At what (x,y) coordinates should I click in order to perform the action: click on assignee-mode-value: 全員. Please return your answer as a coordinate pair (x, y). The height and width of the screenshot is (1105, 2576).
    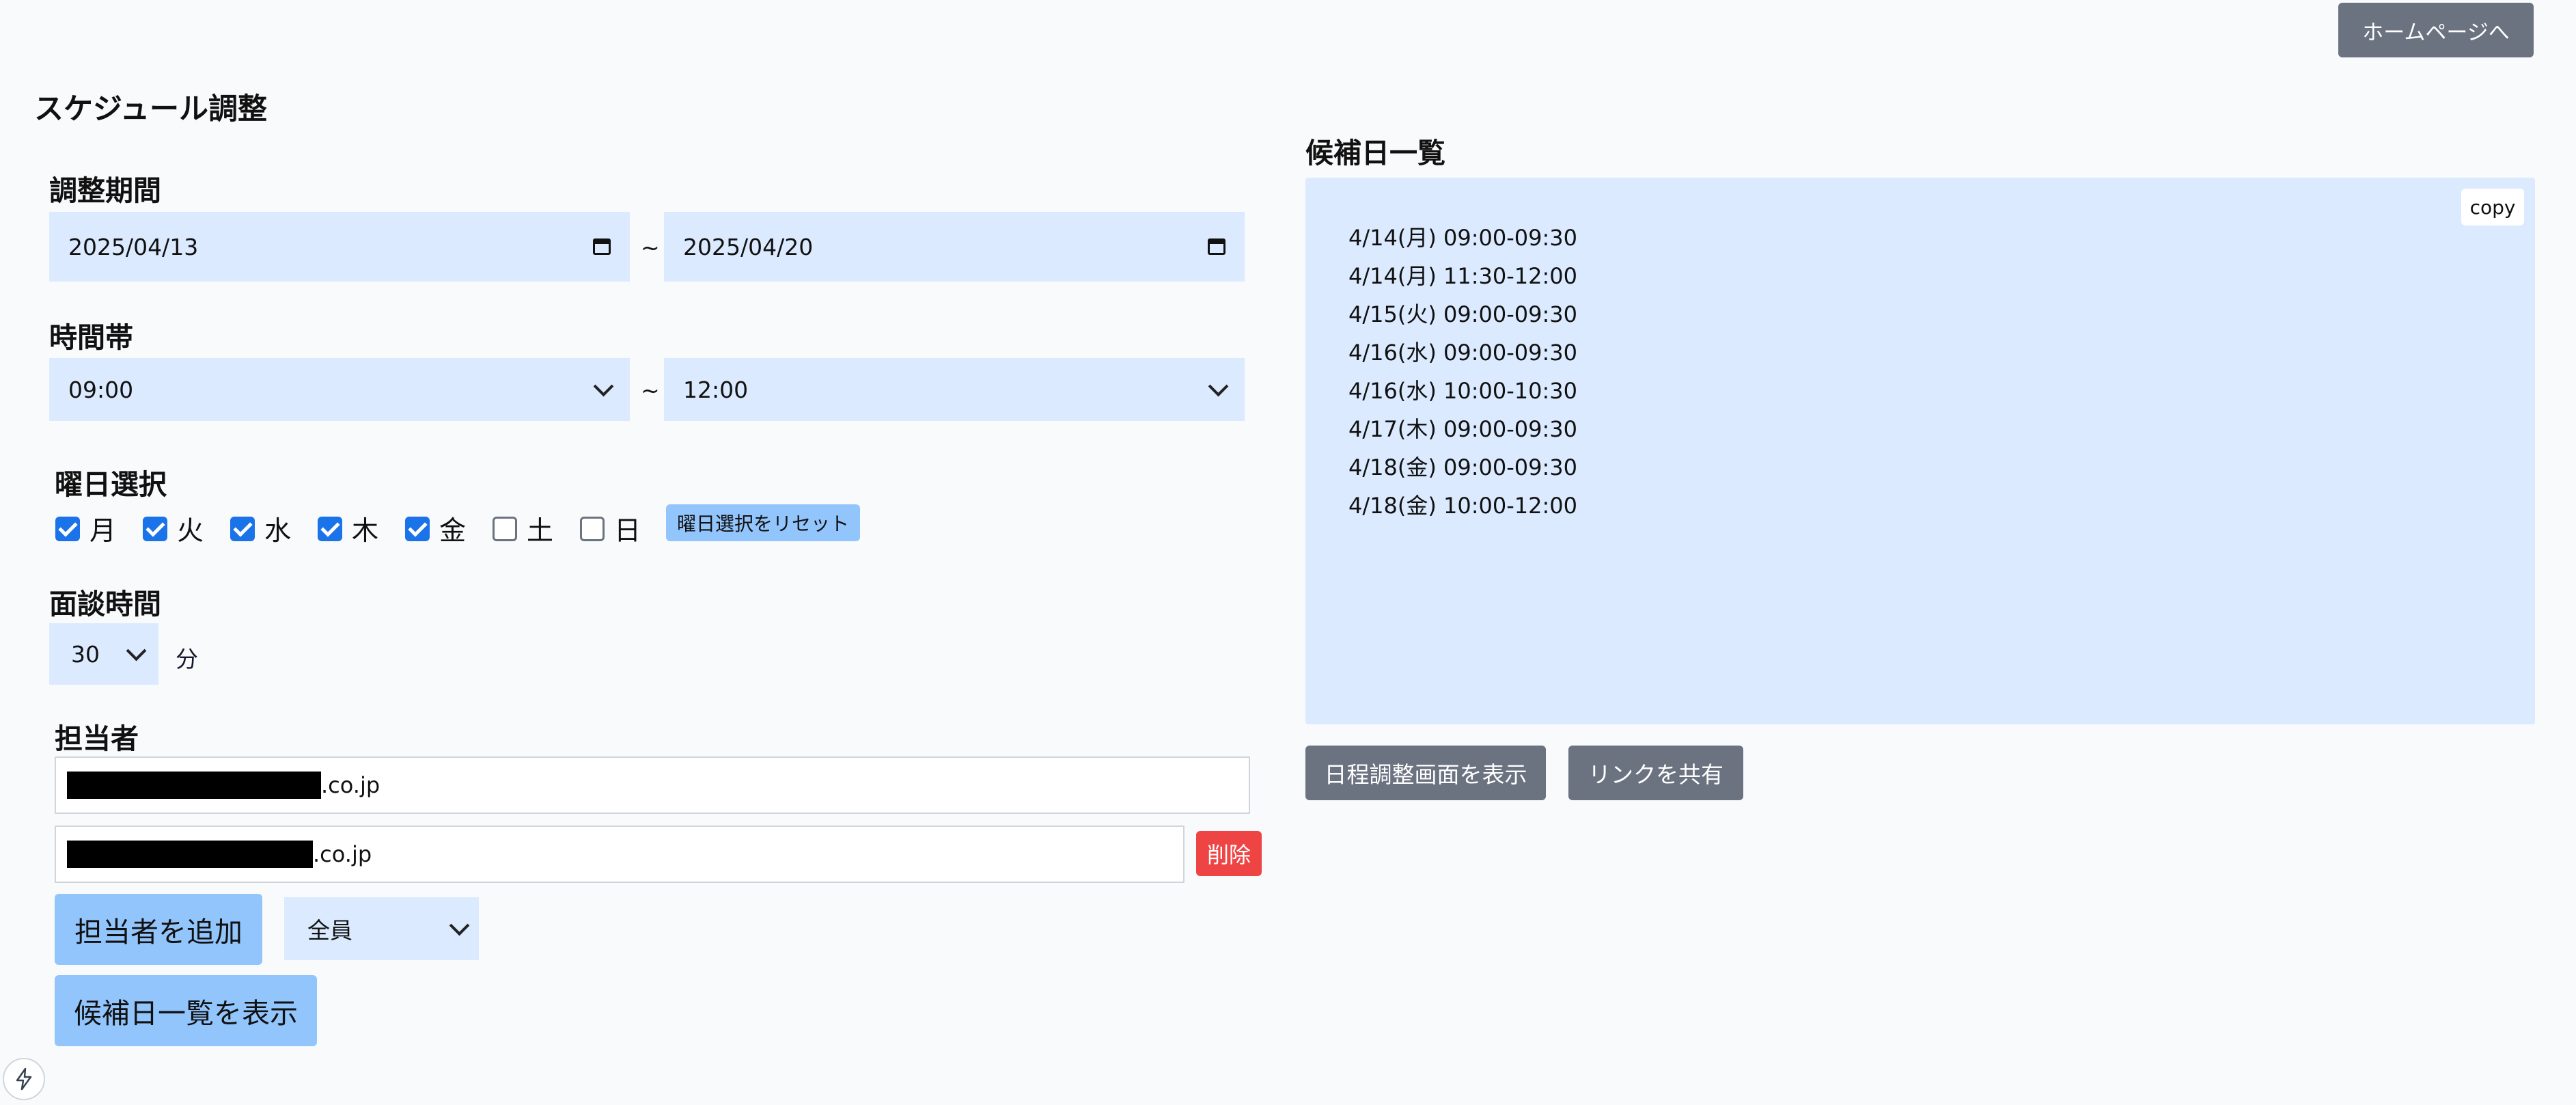
    Looking at the image, I should click on (330, 930).